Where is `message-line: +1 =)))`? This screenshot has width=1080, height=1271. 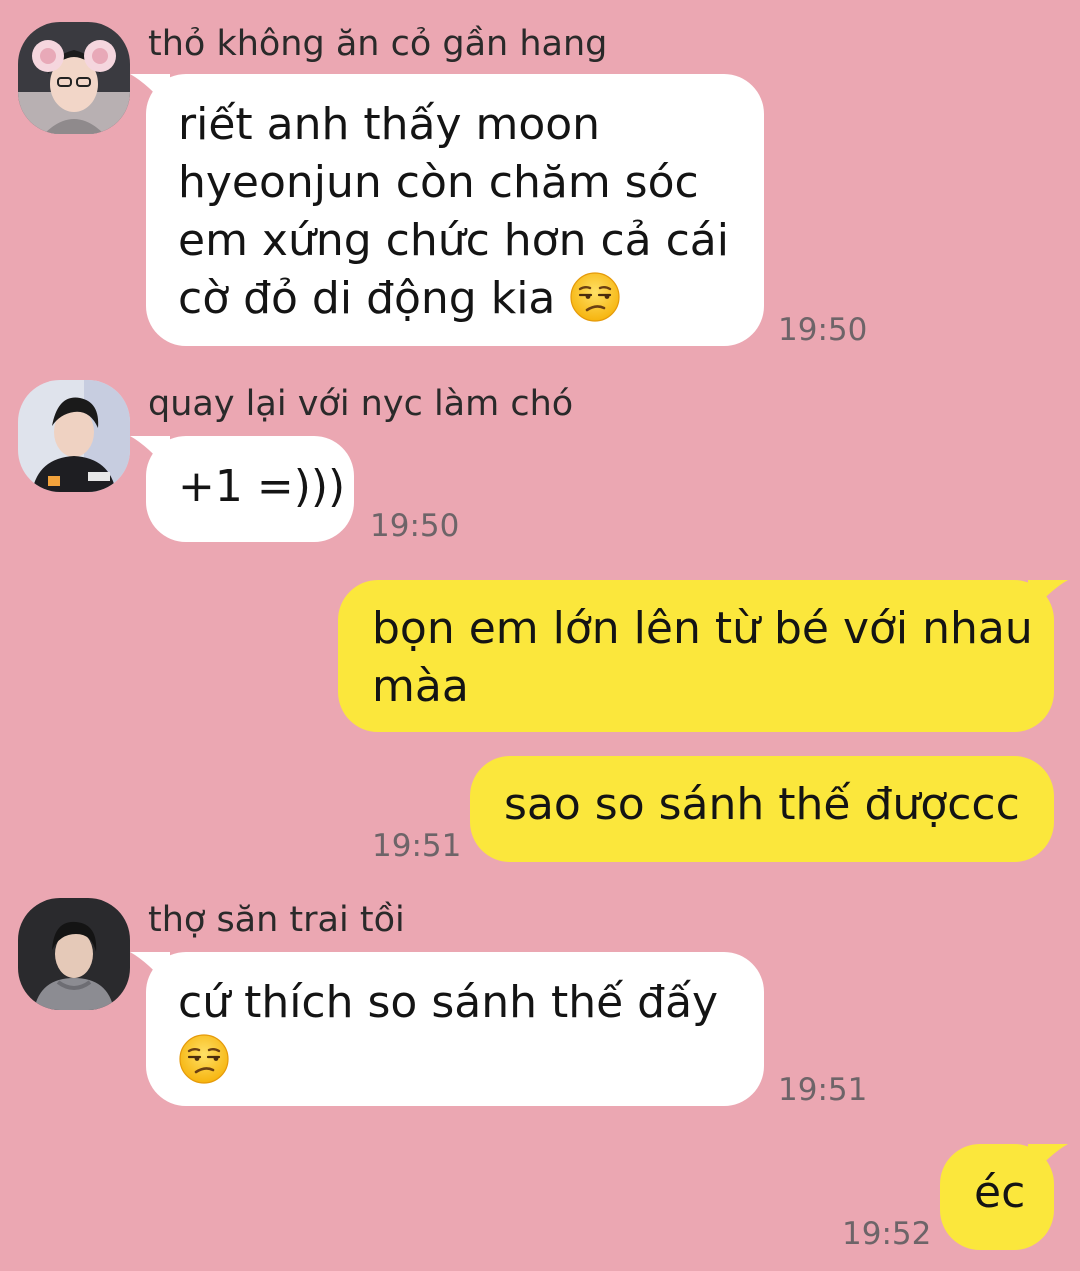 message-line: +1 =))) is located at coordinates (262, 486).